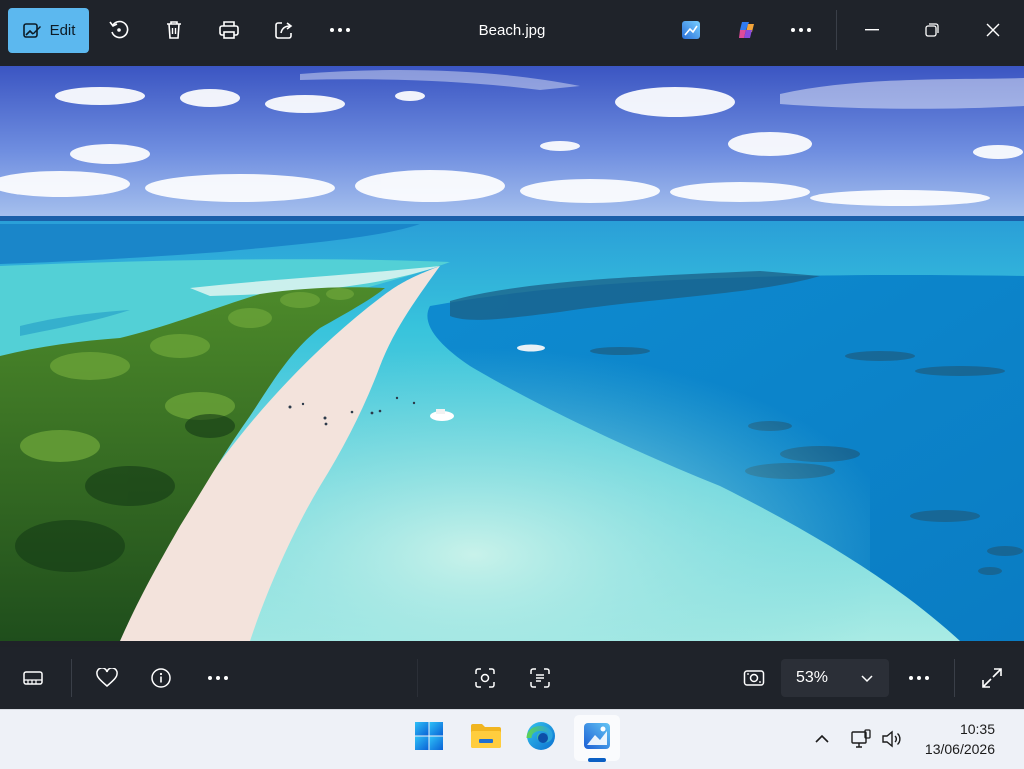 This screenshot has width=1024, height=769. Describe the element at coordinates (32, 31) in the screenshot. I see `edit-image-icon` at that location.